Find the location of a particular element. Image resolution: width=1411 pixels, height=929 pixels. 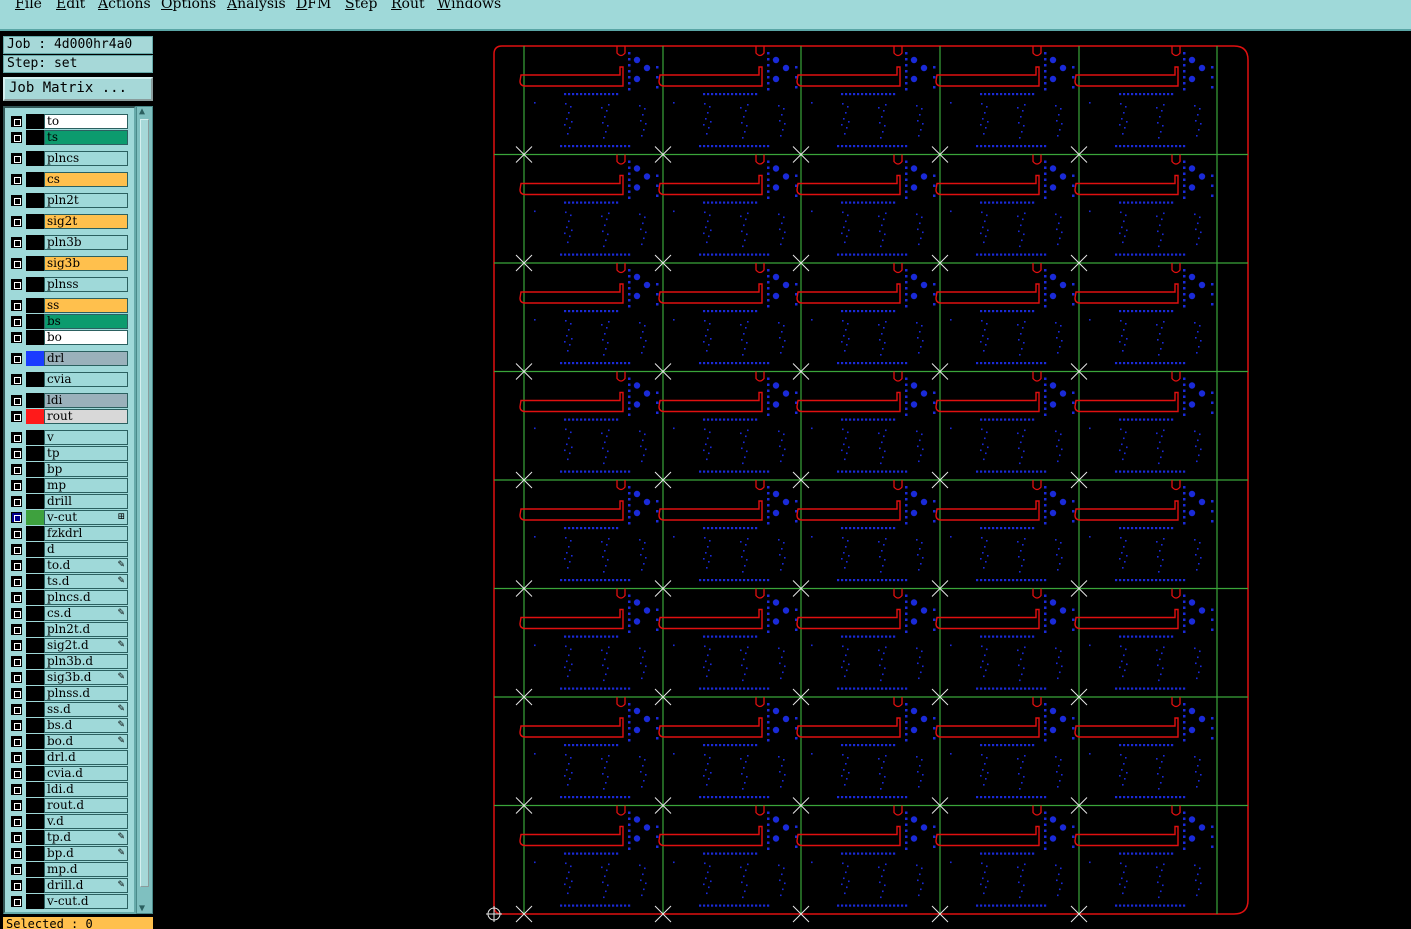

layer-name: cs.d ✎ is located at coordinates (86, 613).